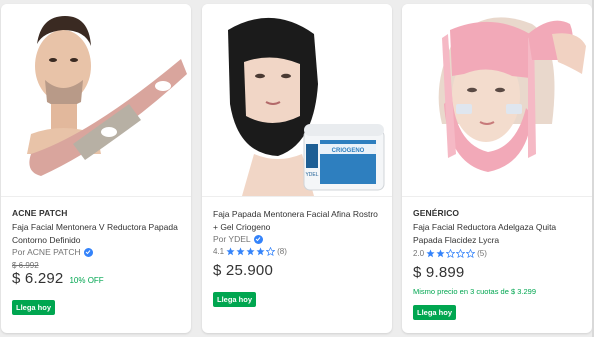 This screenshot has height=337, width=594. What do you see at coordinates (97, 252) in the screenshot?
I see `seller-row: Por ACNE PATCH` at bounding box center [97, 252].